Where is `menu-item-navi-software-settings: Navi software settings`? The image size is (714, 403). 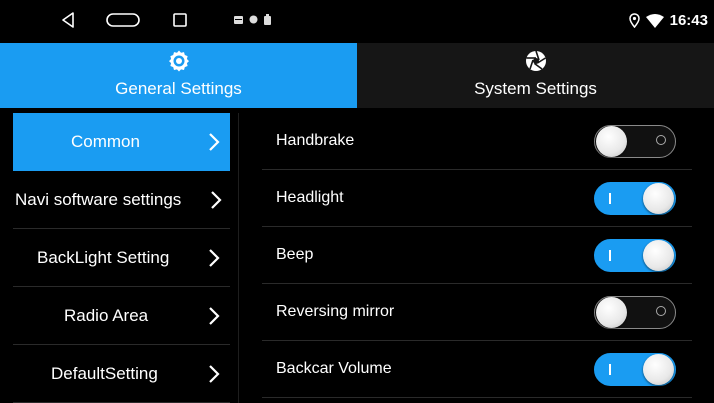
menu-item-navi-software-settings: Navi software settings is located at coordinates (121, 200).